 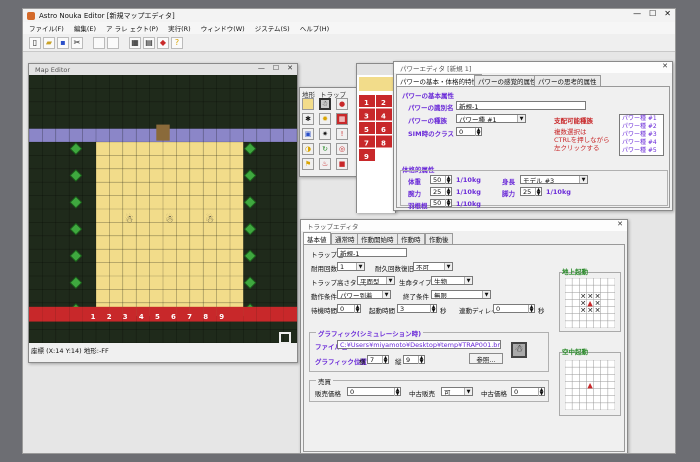 What do you see at coordinates (642, 119) in the screenshot?
I see `species-item: パワー種 #1` at bounding box center [642, 119].